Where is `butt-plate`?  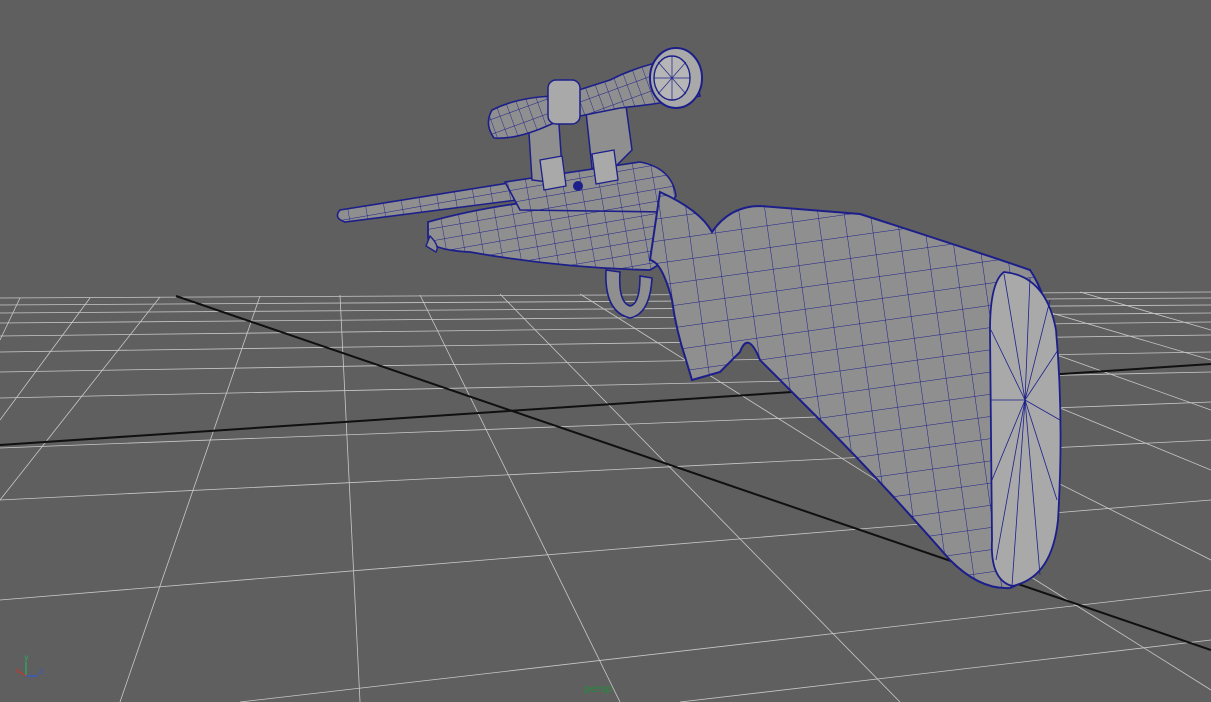 butt-plate is located at coordinates (1025, 429).